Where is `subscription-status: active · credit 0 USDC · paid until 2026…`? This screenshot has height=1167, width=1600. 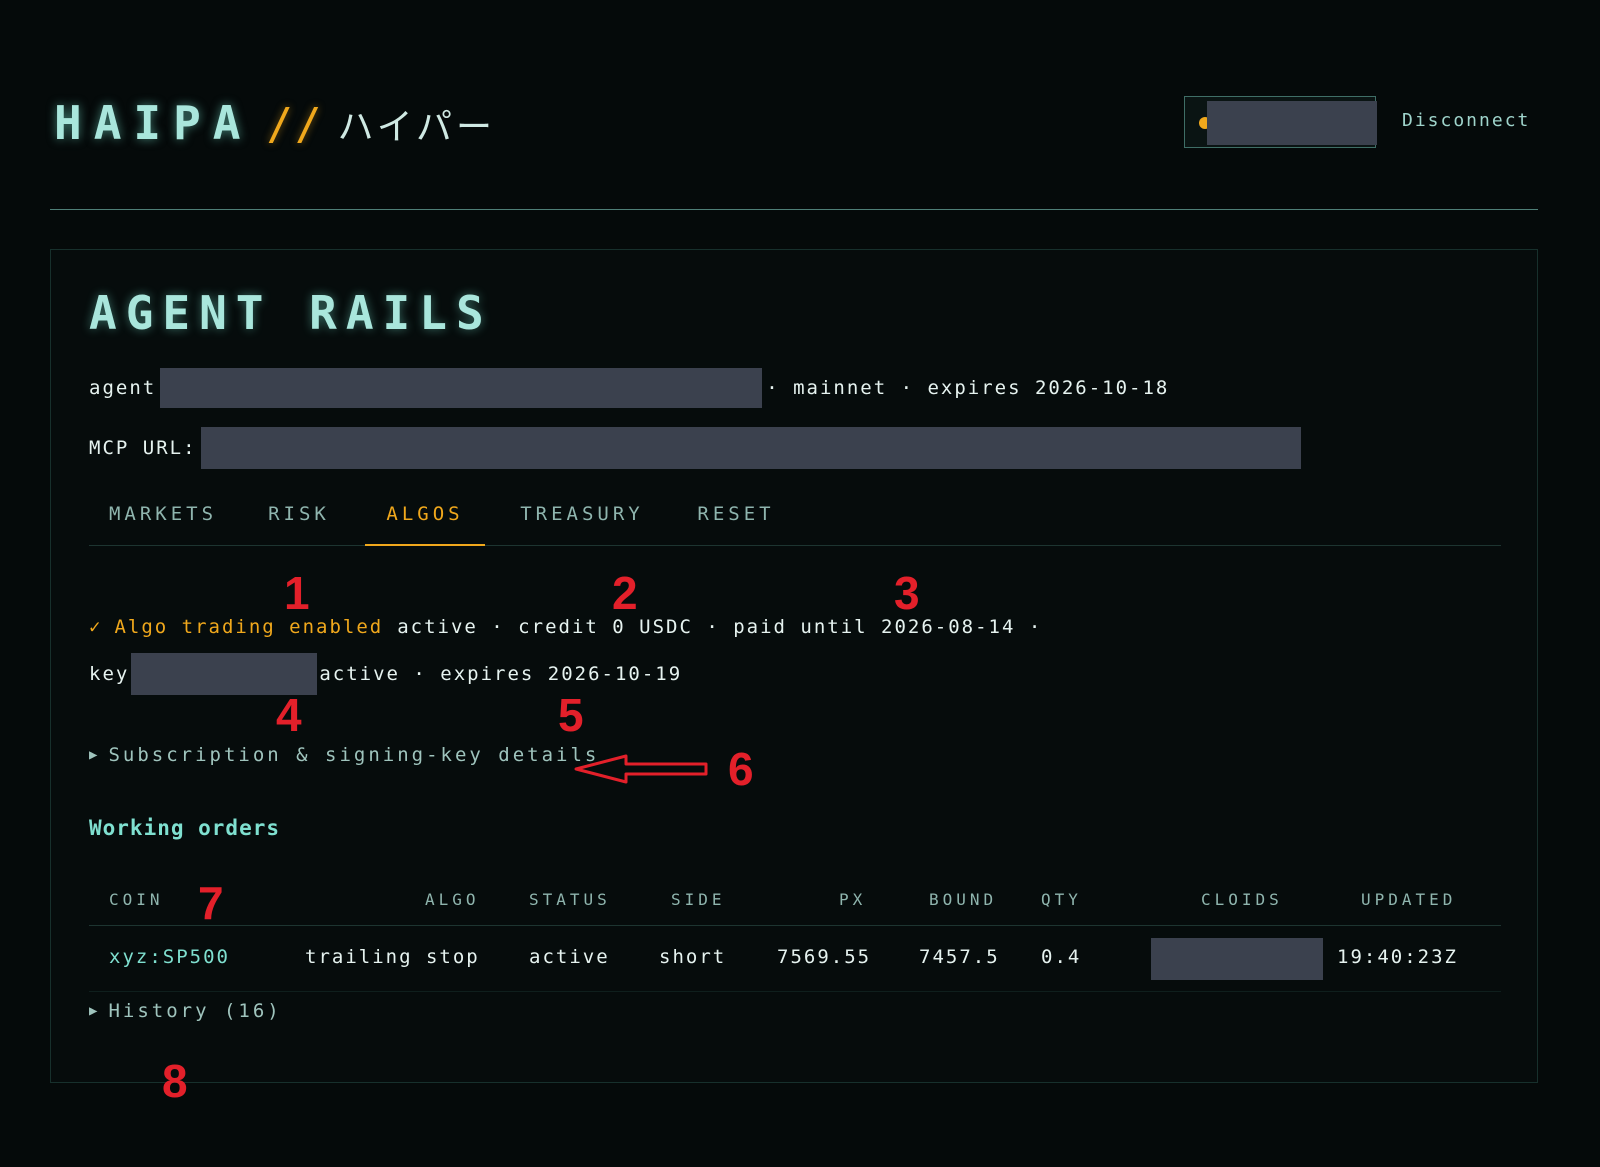
subscription-status: active · credit 0 USDC · paid until 2026… is located at coordinates (720, 627).